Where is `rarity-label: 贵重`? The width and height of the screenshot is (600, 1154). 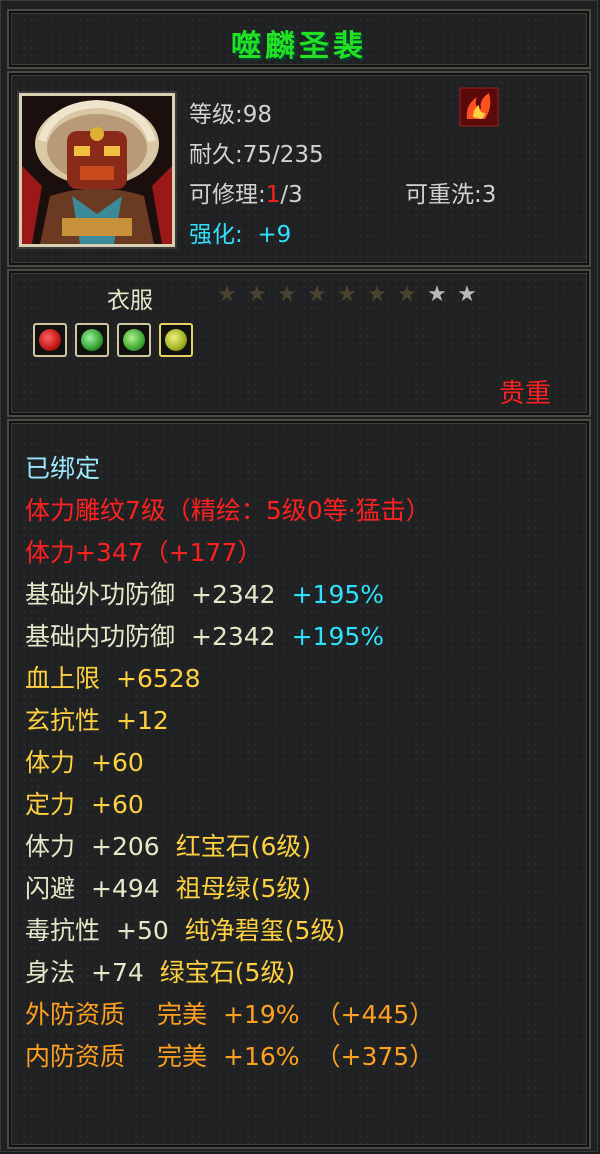 rarity-label: 贵重 is located at coordinates (524, 394).